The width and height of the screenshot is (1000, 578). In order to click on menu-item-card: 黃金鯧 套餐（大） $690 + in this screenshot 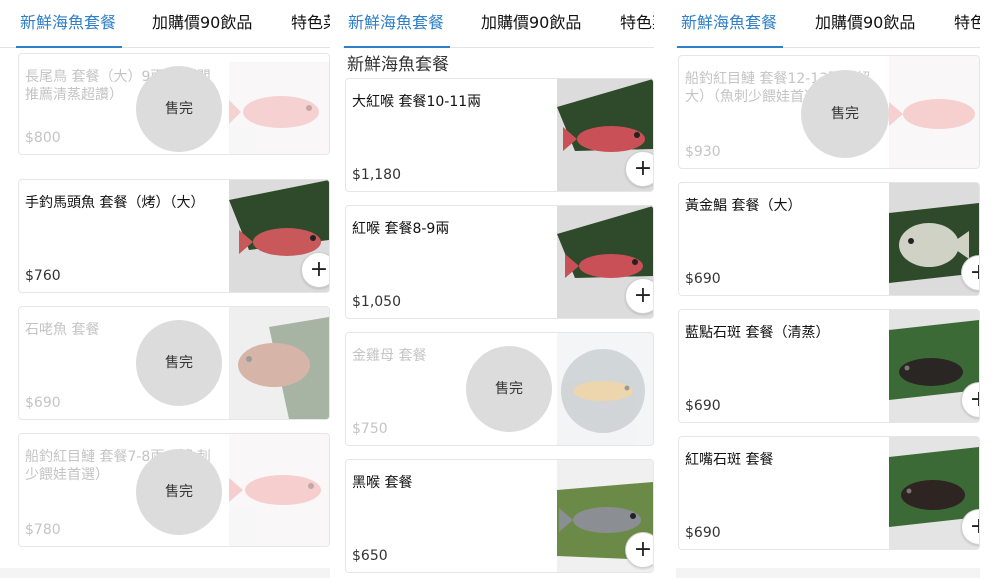, I will do `click(829, 239)`.